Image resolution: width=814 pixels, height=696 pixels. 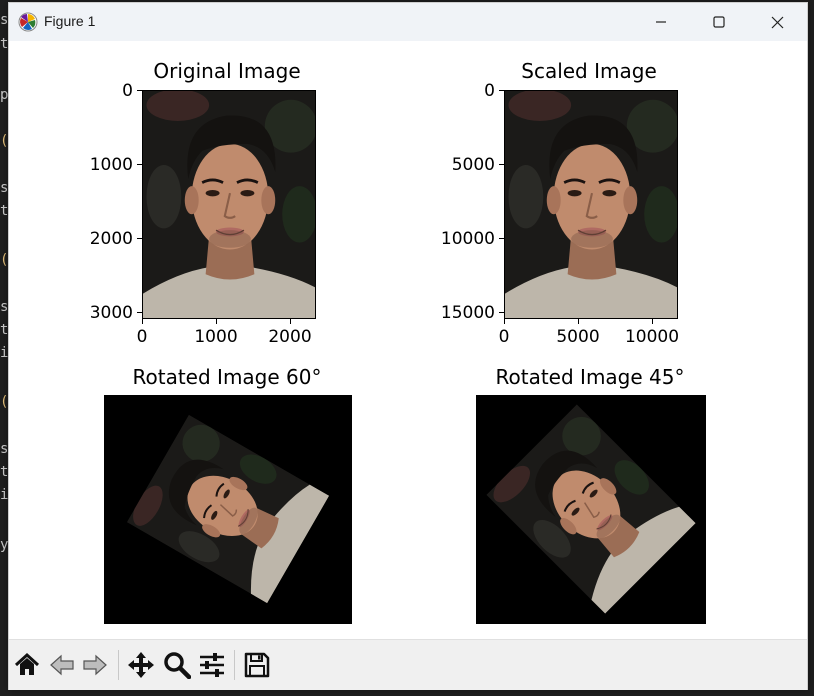 I want to click on subplot-title-rotated-60: Rotated Image 60°, so click(x=227, y=377).